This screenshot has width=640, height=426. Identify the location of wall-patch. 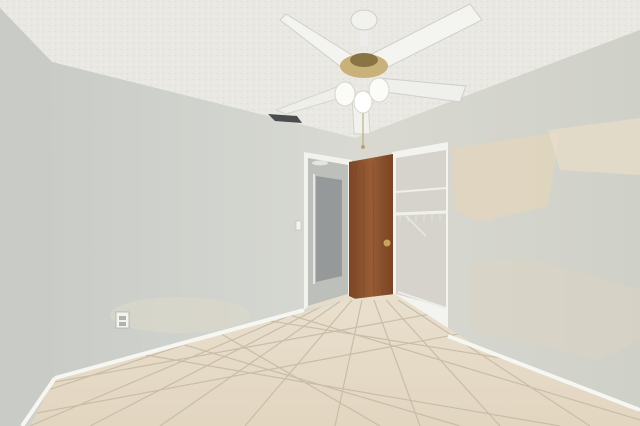
(180, 315).